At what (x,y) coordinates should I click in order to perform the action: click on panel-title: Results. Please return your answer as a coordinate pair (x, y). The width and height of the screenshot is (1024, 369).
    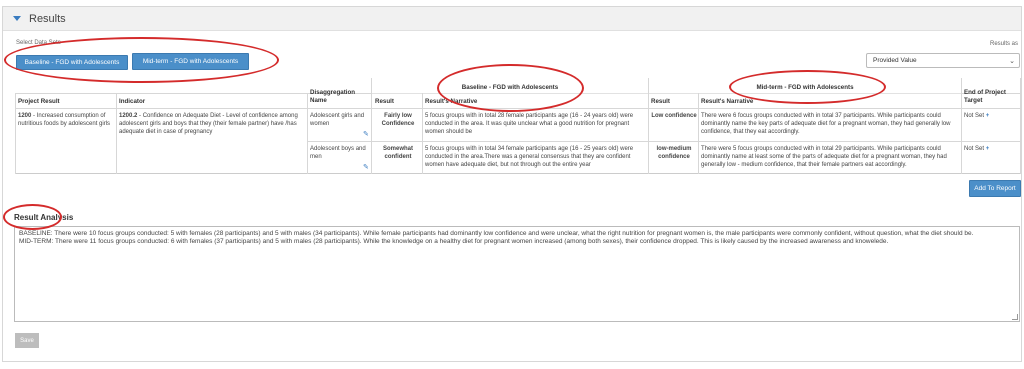
    Looking at the image, I should click on (47, 19).